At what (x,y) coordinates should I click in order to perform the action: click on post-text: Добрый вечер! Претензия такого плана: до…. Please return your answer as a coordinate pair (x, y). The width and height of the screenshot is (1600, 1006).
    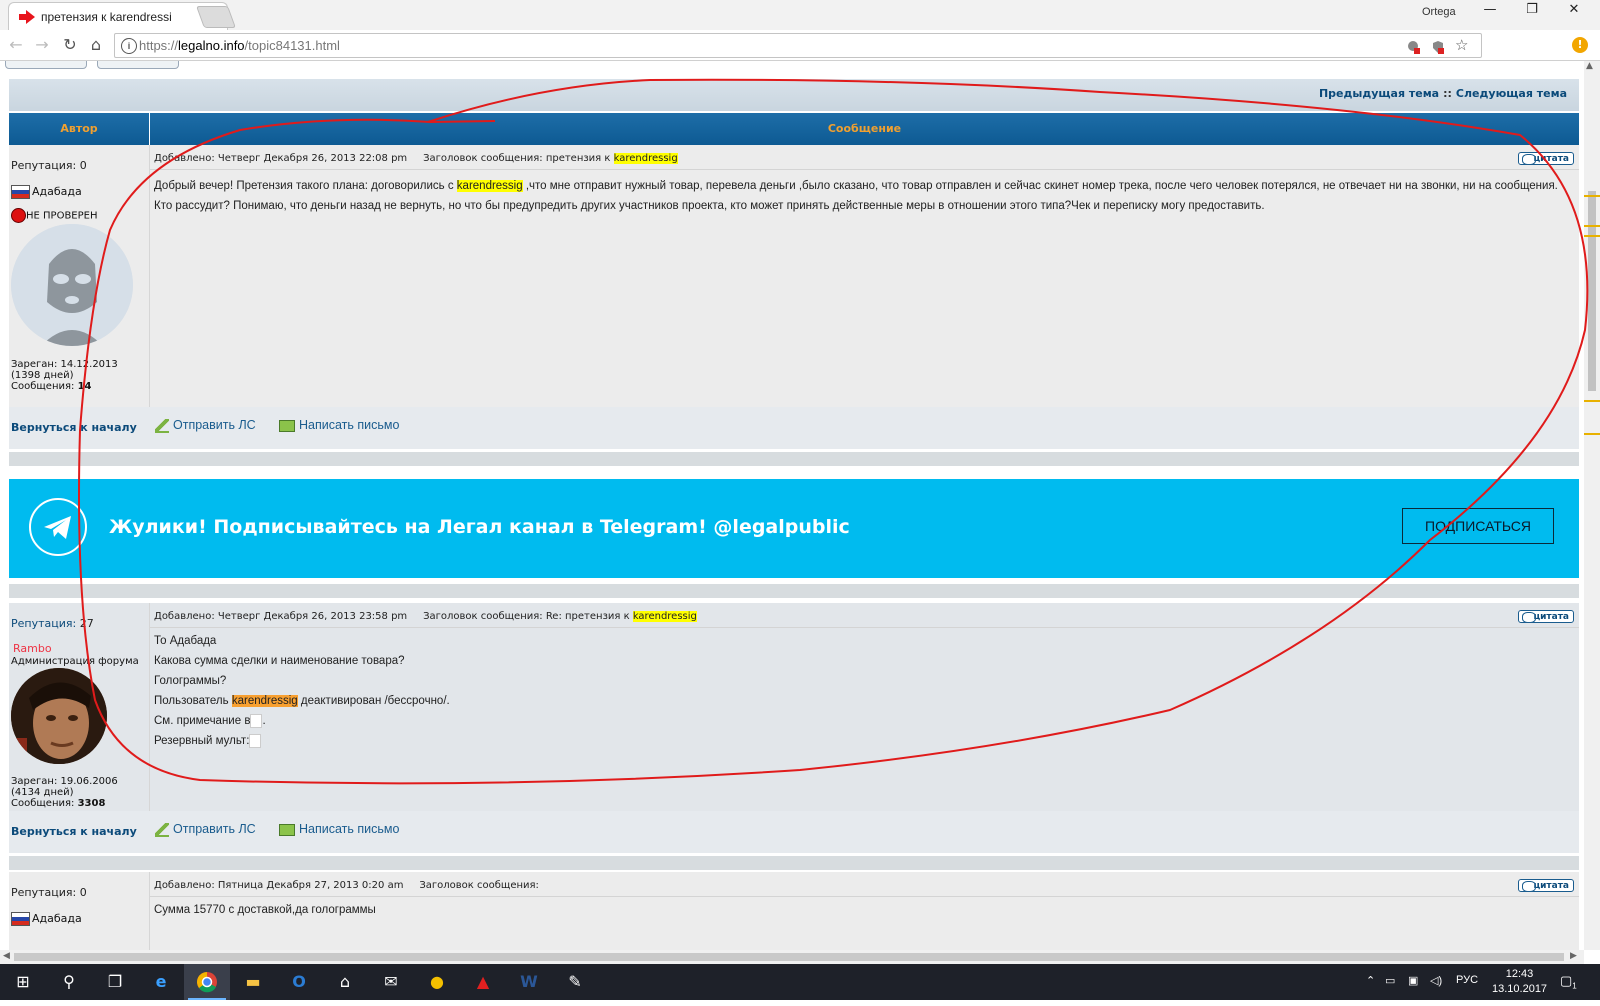
    Looking at the image, I should click on (856, 196).